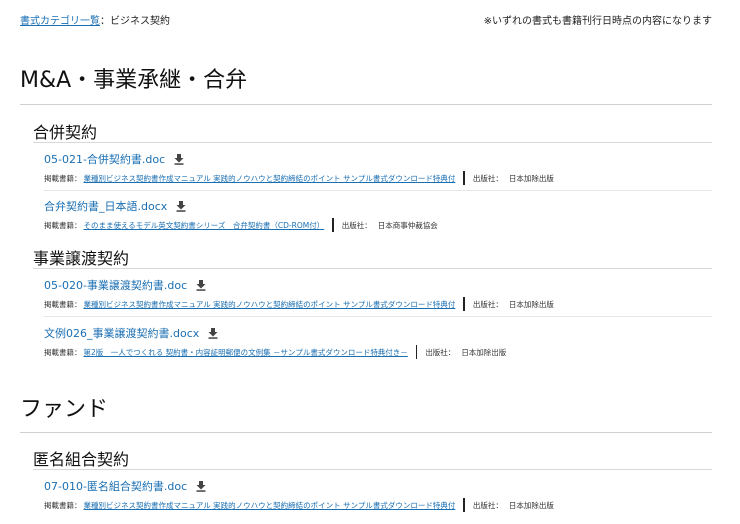  Describe the element at coordinates (81, 459) in the screenshot. I see `group-title-silent-partnership: 匿名組合契約` at that location.